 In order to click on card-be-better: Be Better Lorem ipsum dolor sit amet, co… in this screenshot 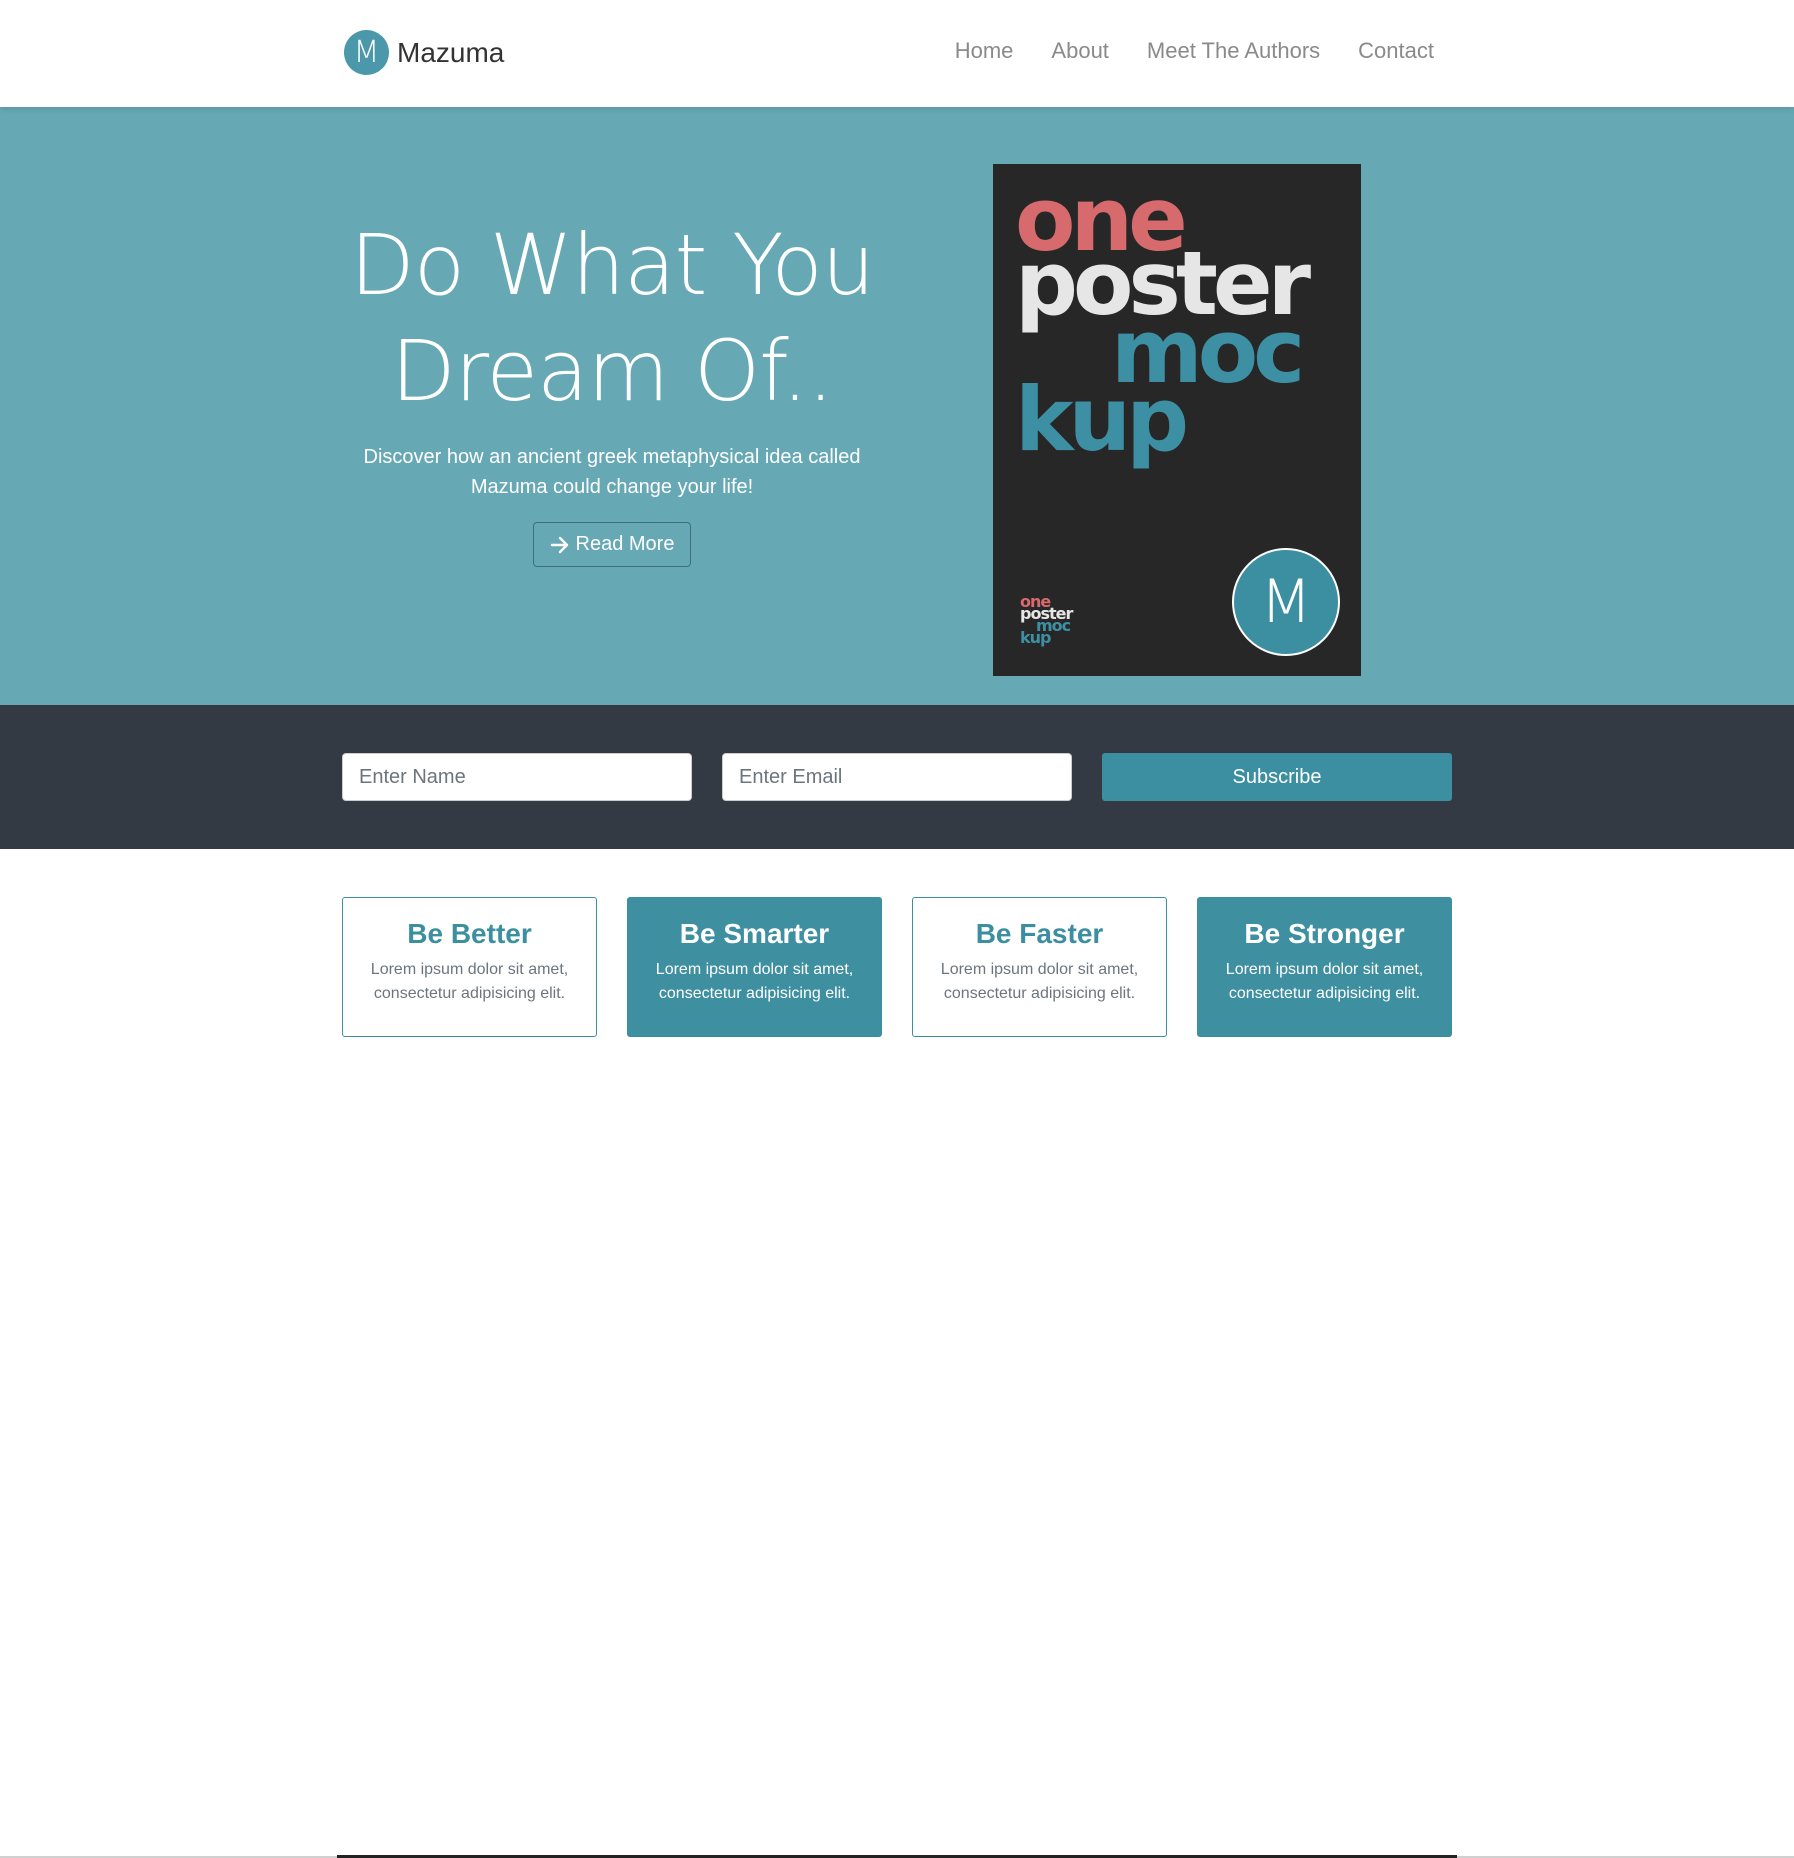, I will do `click(469, 967)`.